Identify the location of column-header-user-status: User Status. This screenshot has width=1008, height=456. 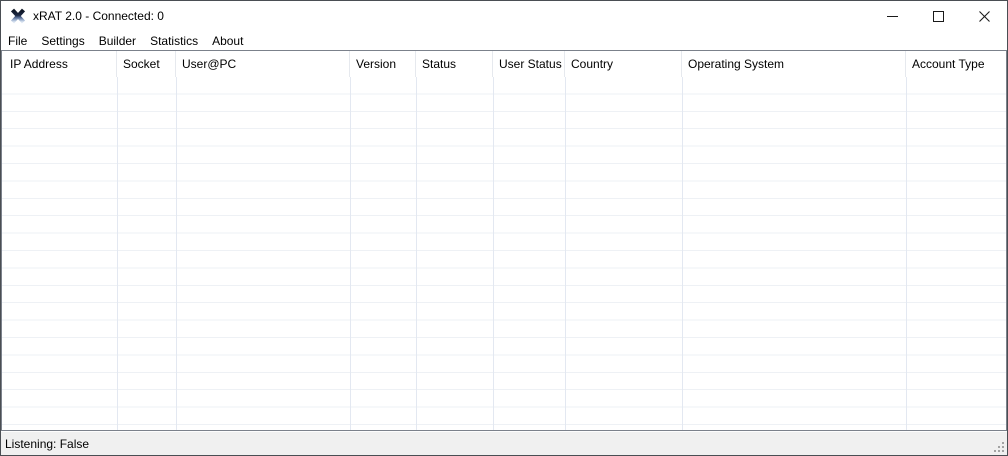
(529, 64).